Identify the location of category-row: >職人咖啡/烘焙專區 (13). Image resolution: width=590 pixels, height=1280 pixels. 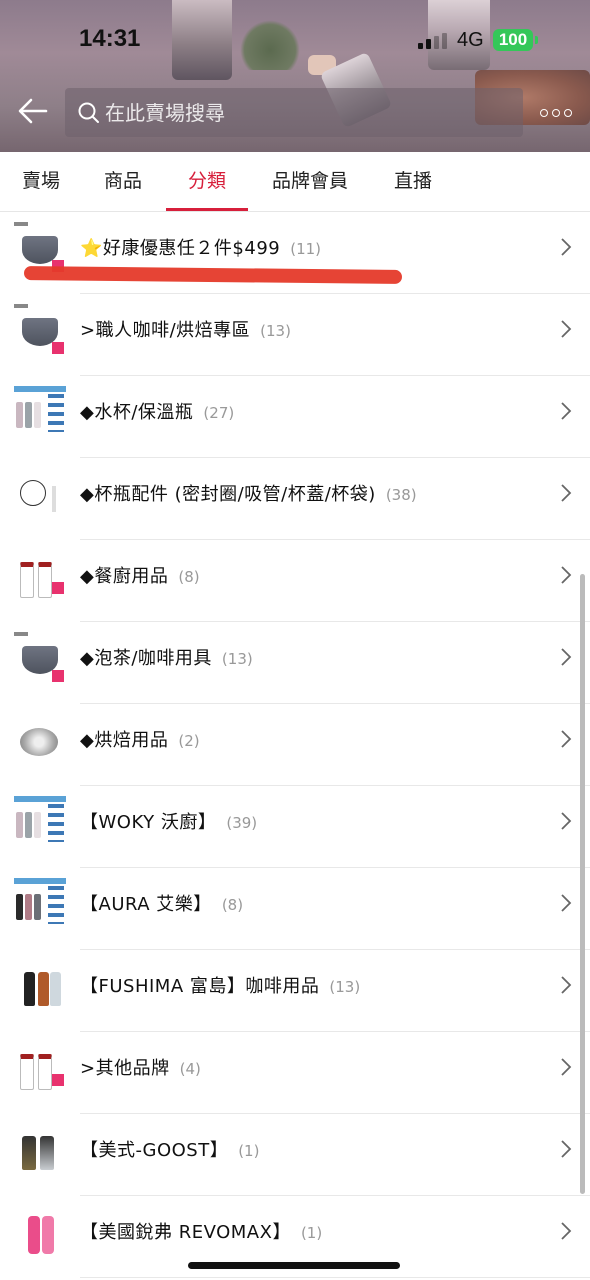
(295, 335).